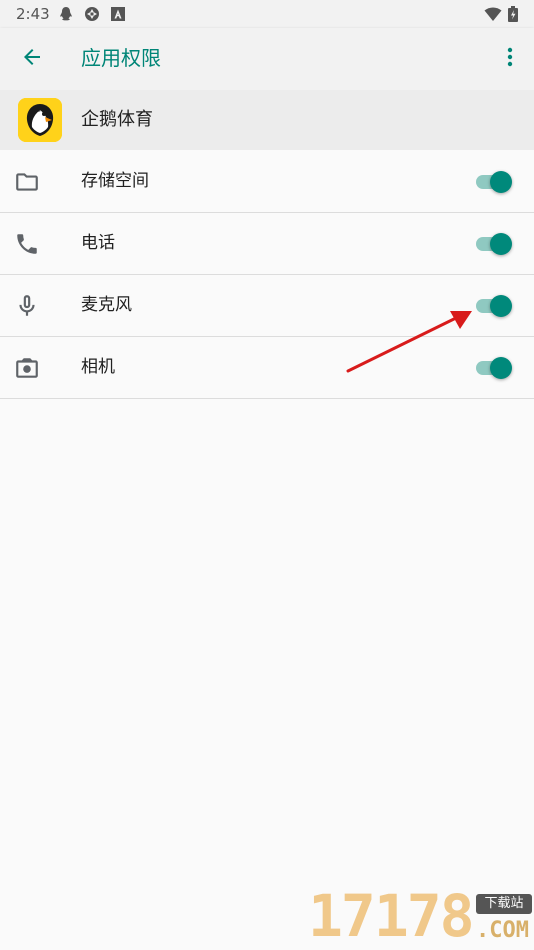  What do you see at coordinates (410, 342) in the screenshot?
I see `annotation-arrow` at bounding box center [410, 342].